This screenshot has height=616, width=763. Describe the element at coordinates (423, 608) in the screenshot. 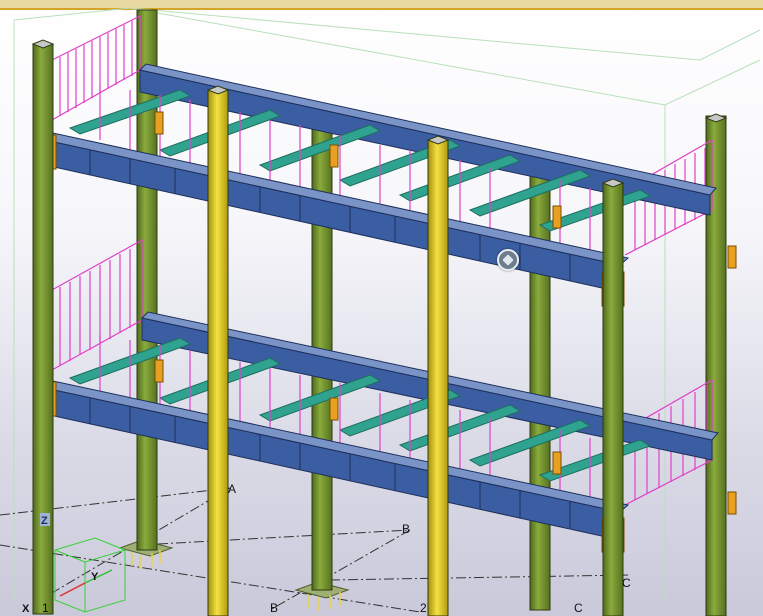

I see `grid-label-2: 2` at that location.